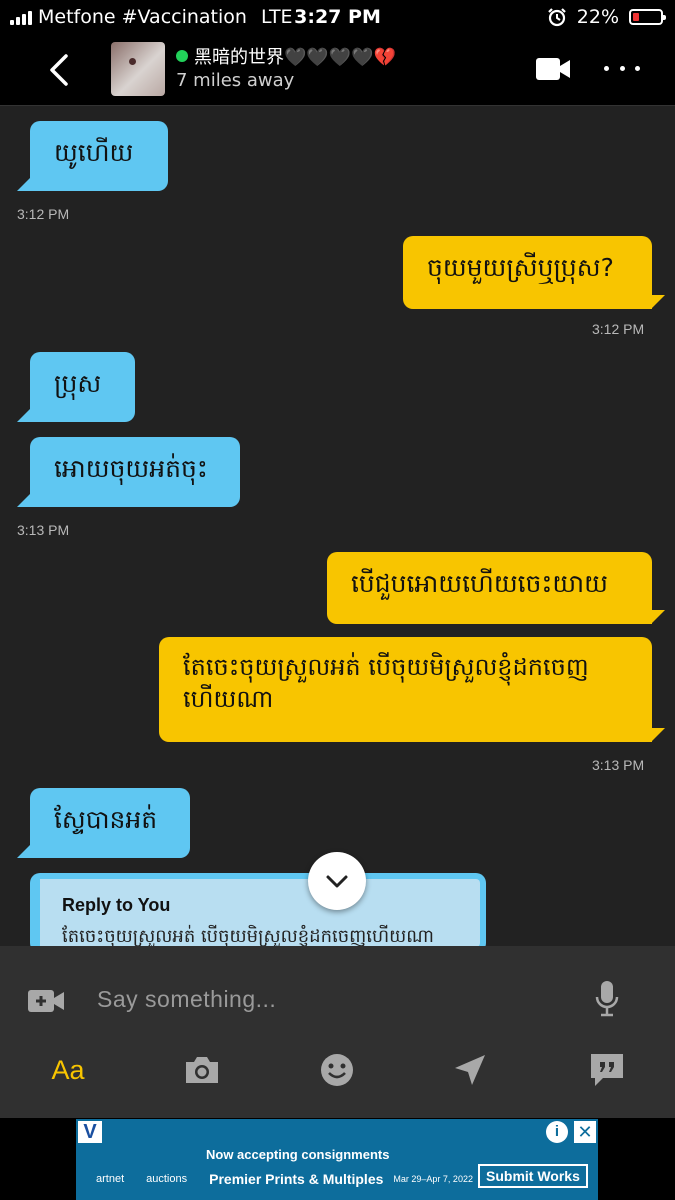 This screenshot has height=1200, width=675. I want to click on contact-distance: 7 miles away, so click(235, 80).